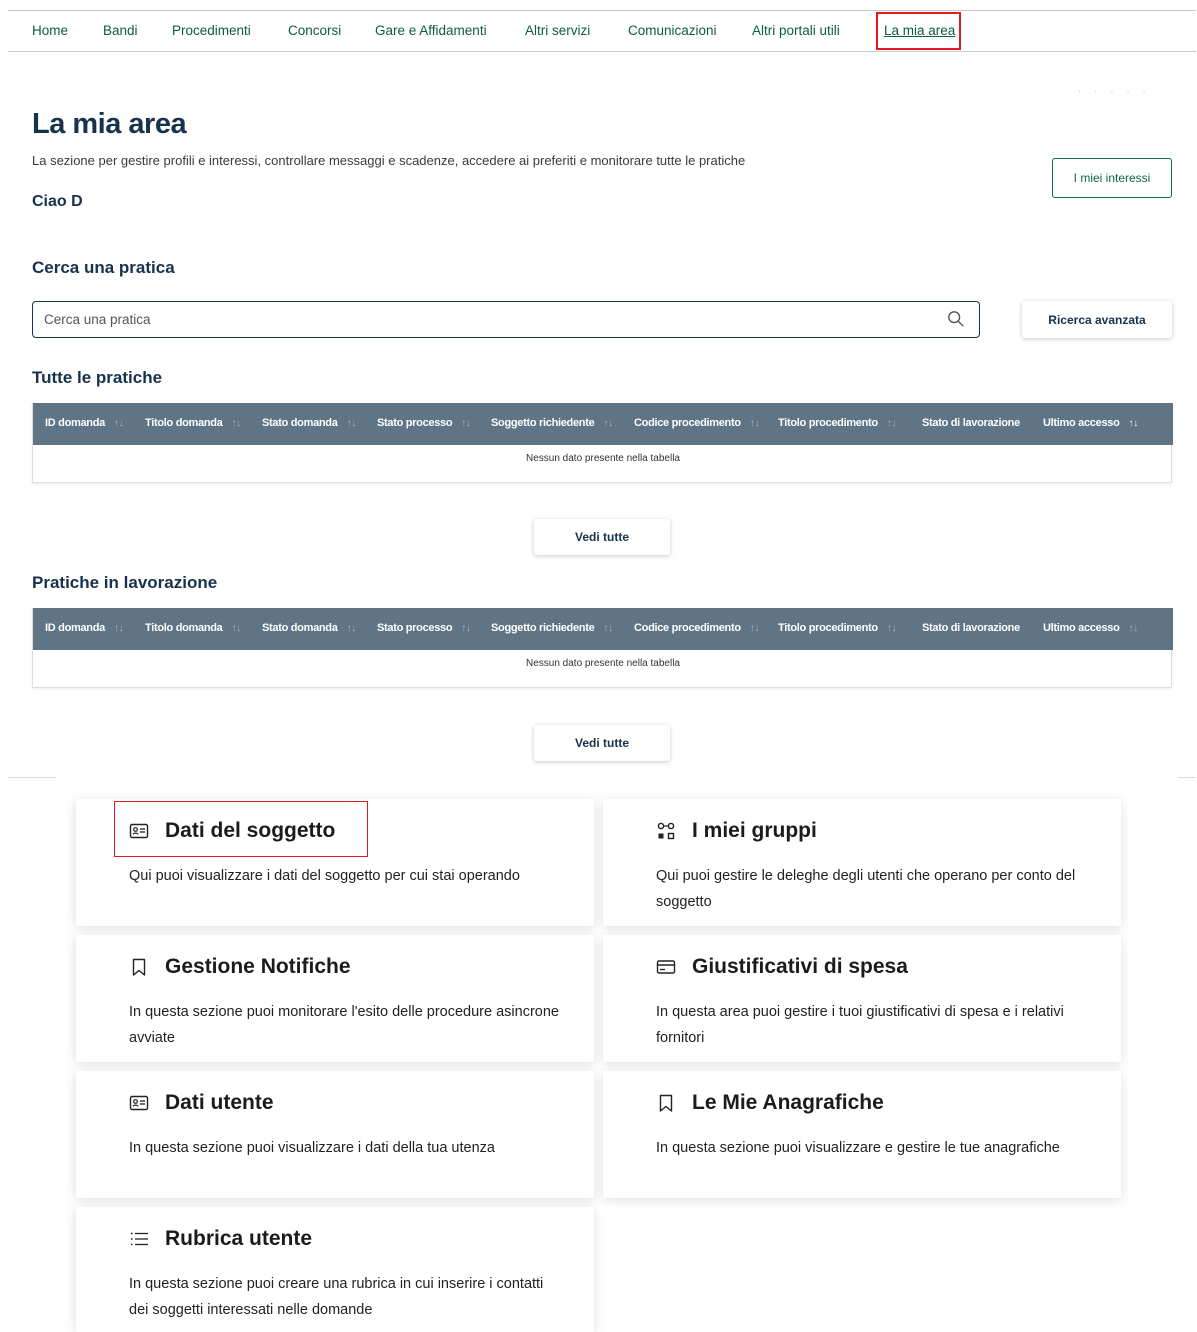 The width and height of the screenshot is (1197, 1332). Describe the element at coordinates (956, 319) in the screenshot. I see `search-icon` at that location.